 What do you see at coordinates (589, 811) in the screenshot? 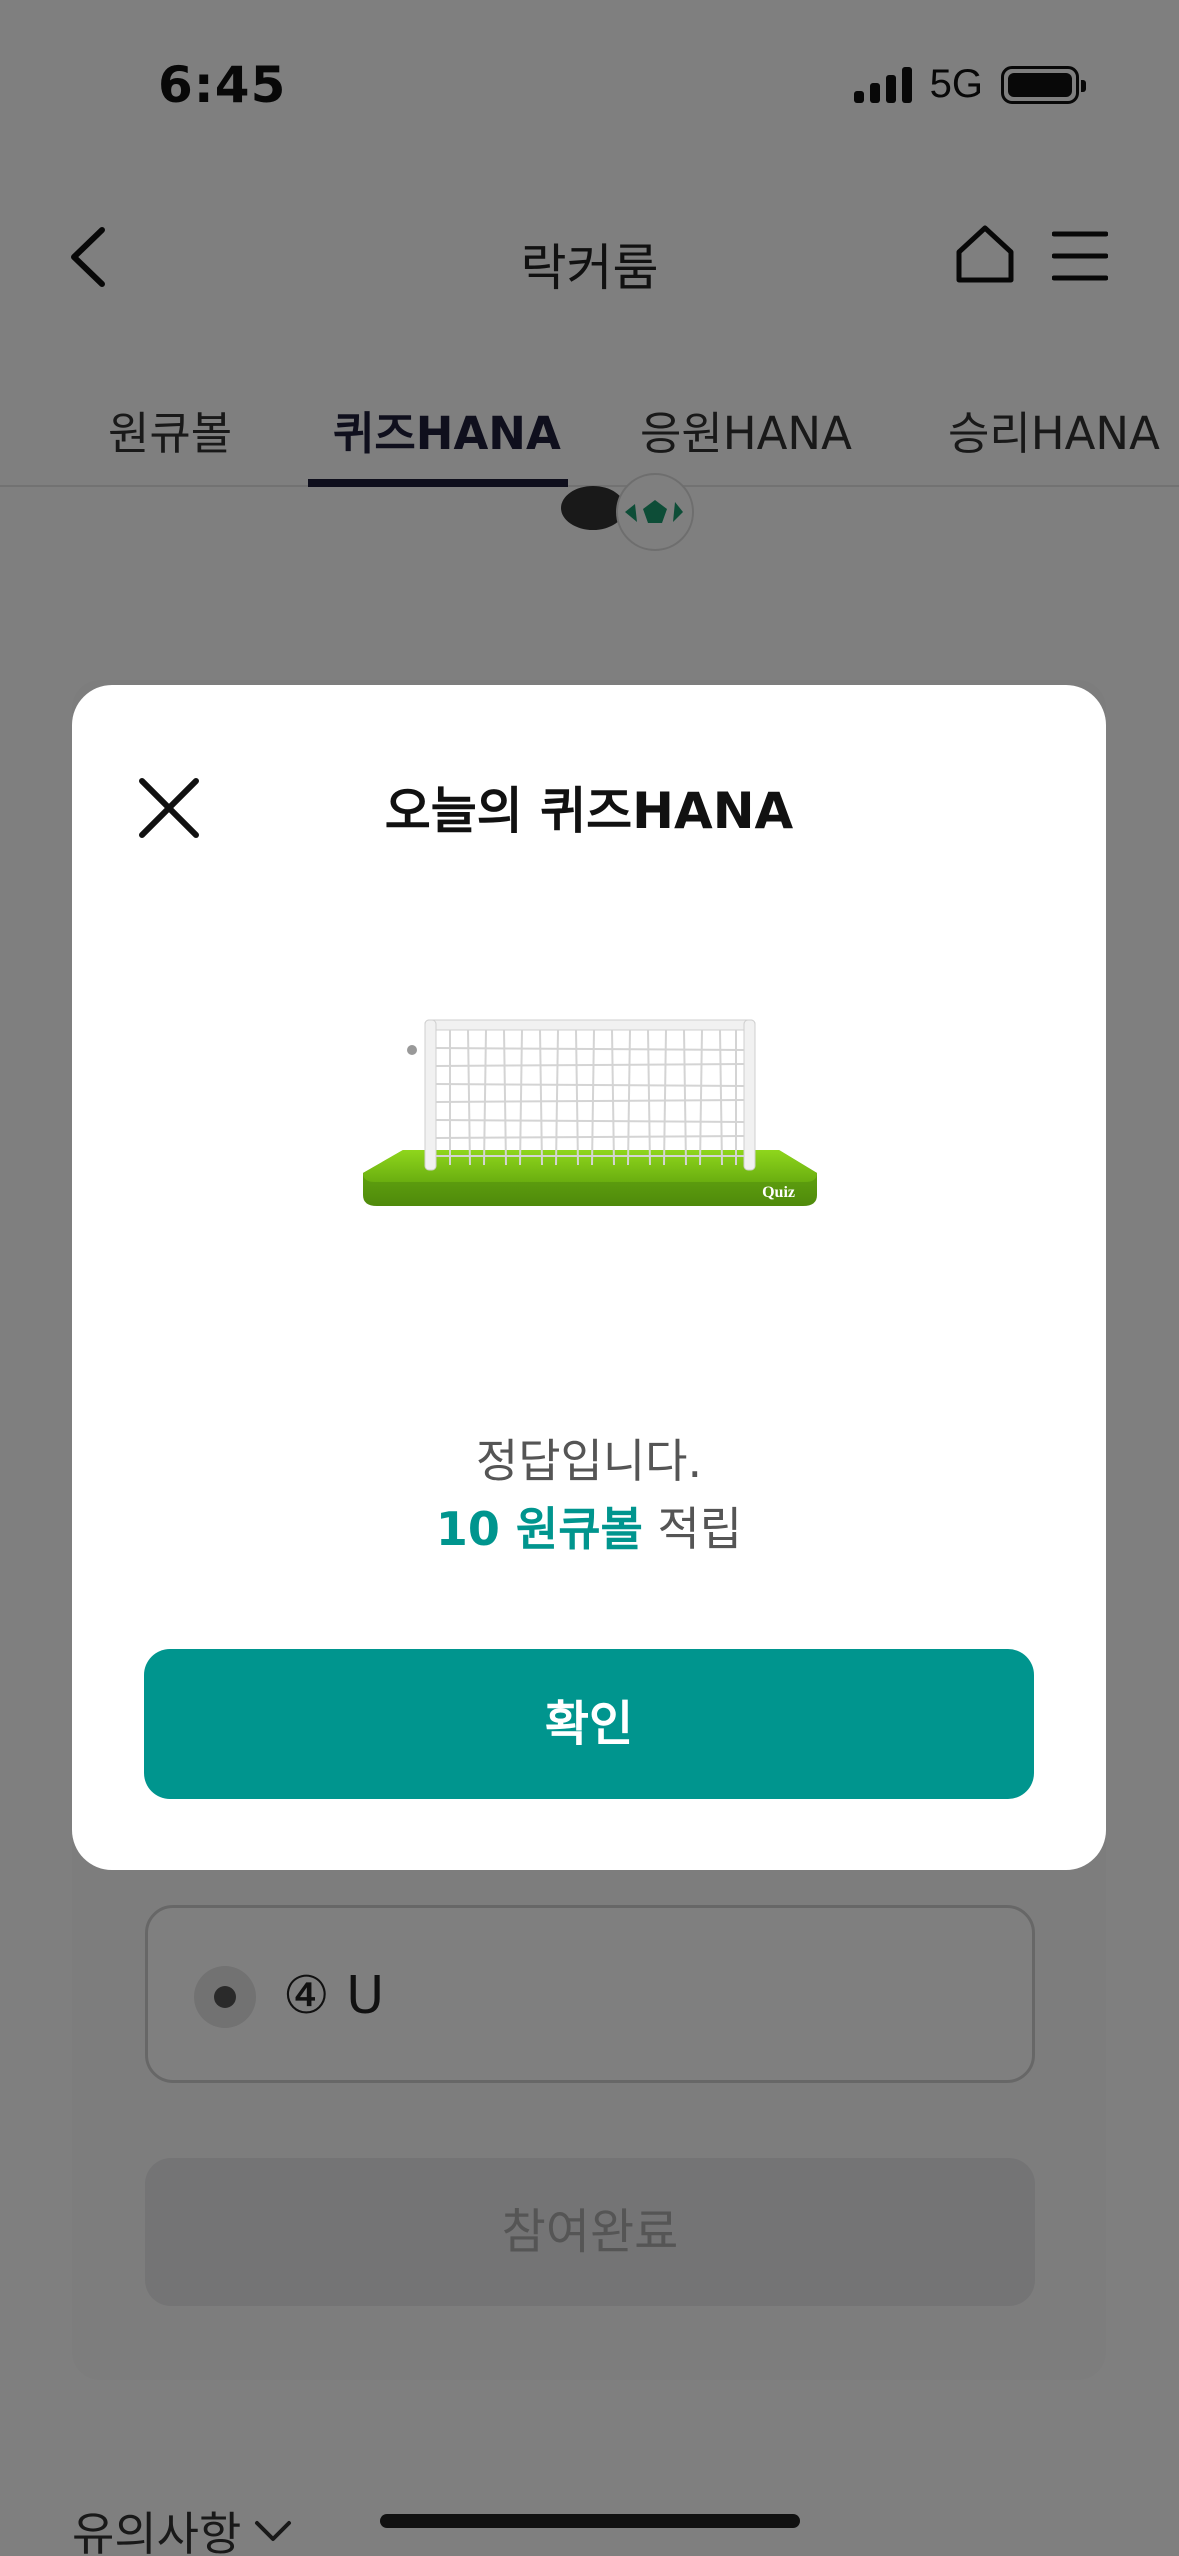
I see `modal-title: 오늘의 퀴즈HANA` at bounding box center [589, 811].